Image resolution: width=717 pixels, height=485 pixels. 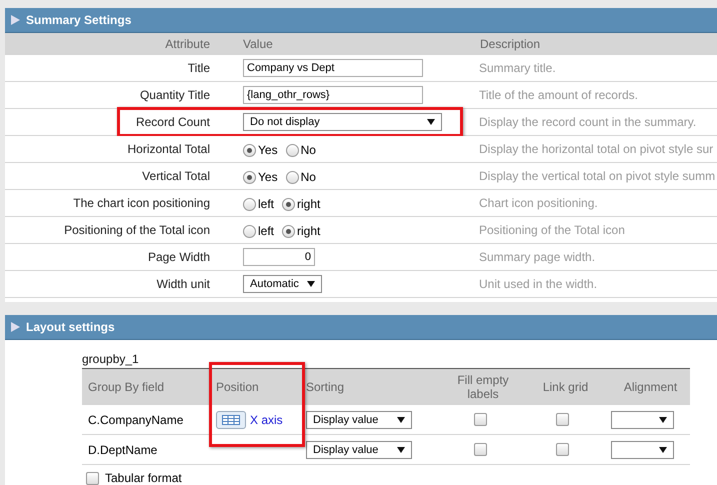 What do you see at coordinates (237, 387) in the screenshot?
I see `column-header: Position` at bounding box center [237, 387].